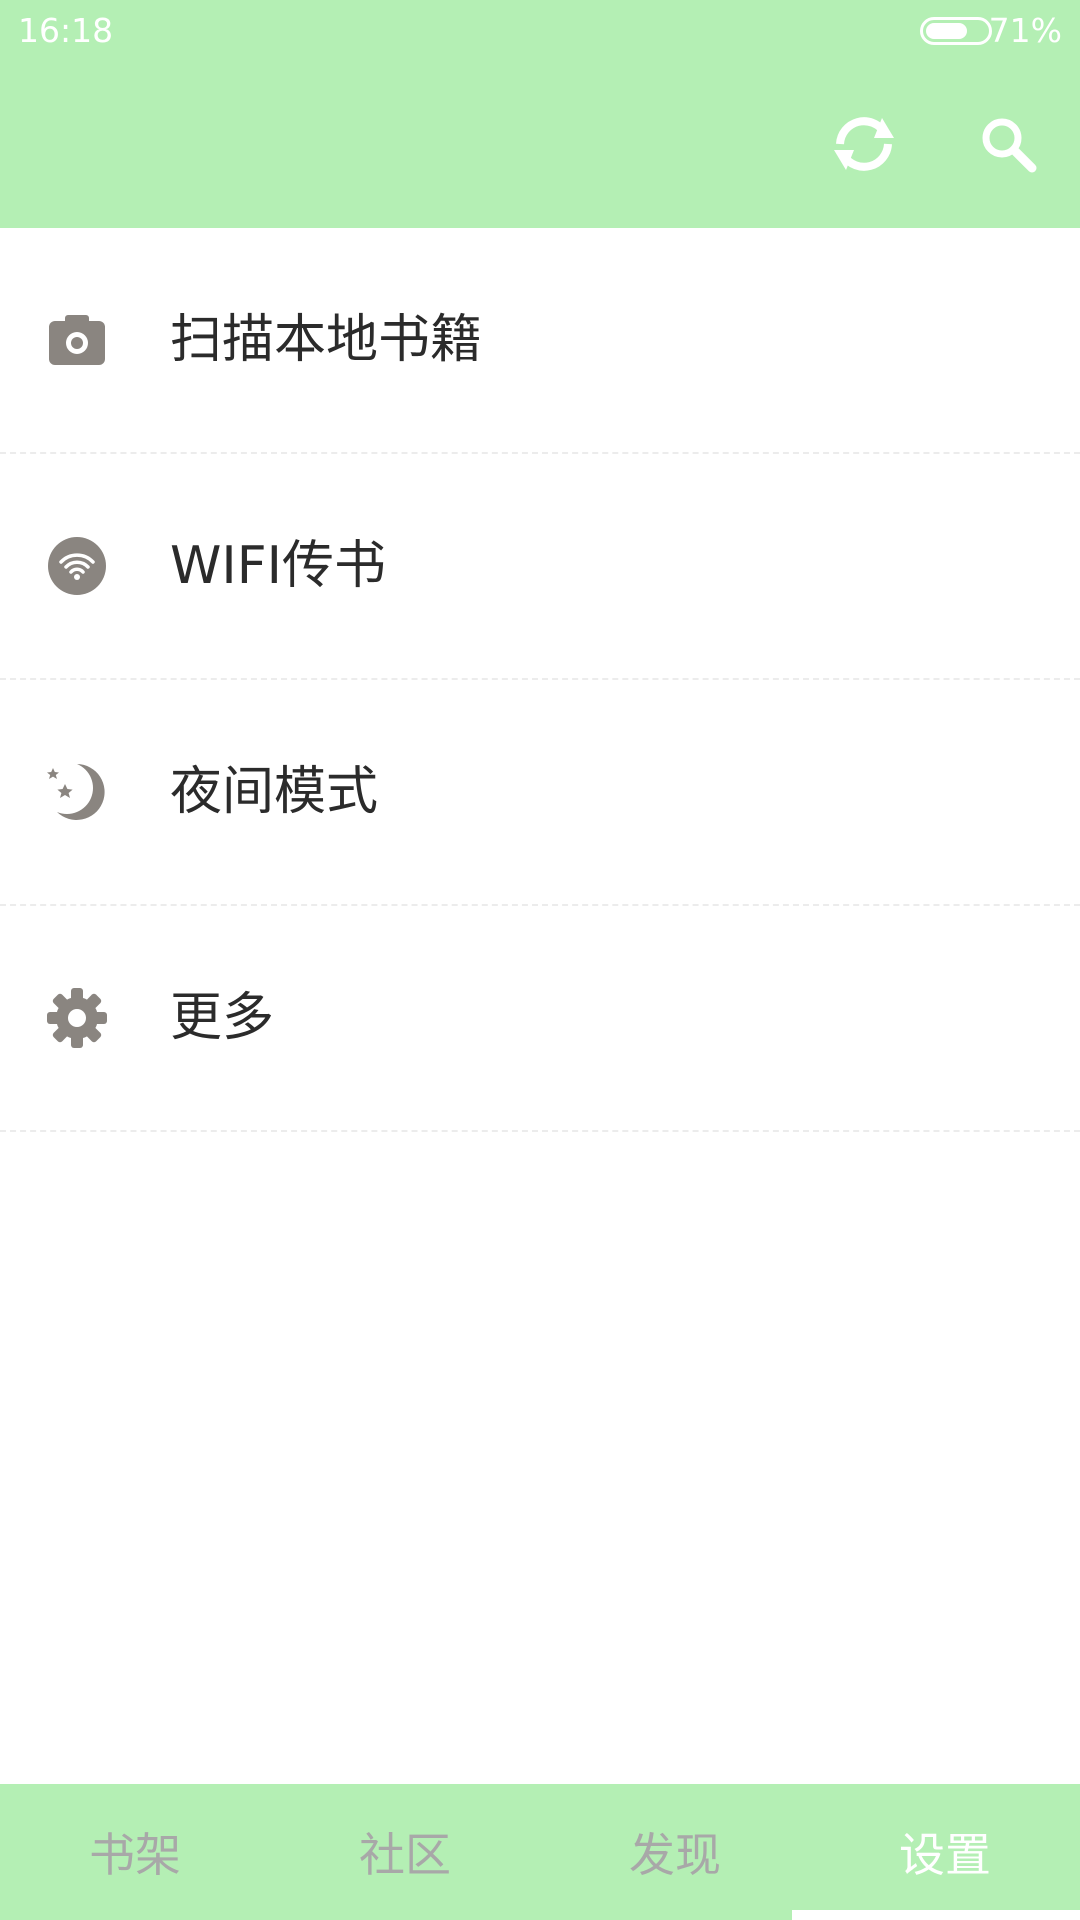  I want to click on tab-bookshelf: 书架, so click(135, 1852).